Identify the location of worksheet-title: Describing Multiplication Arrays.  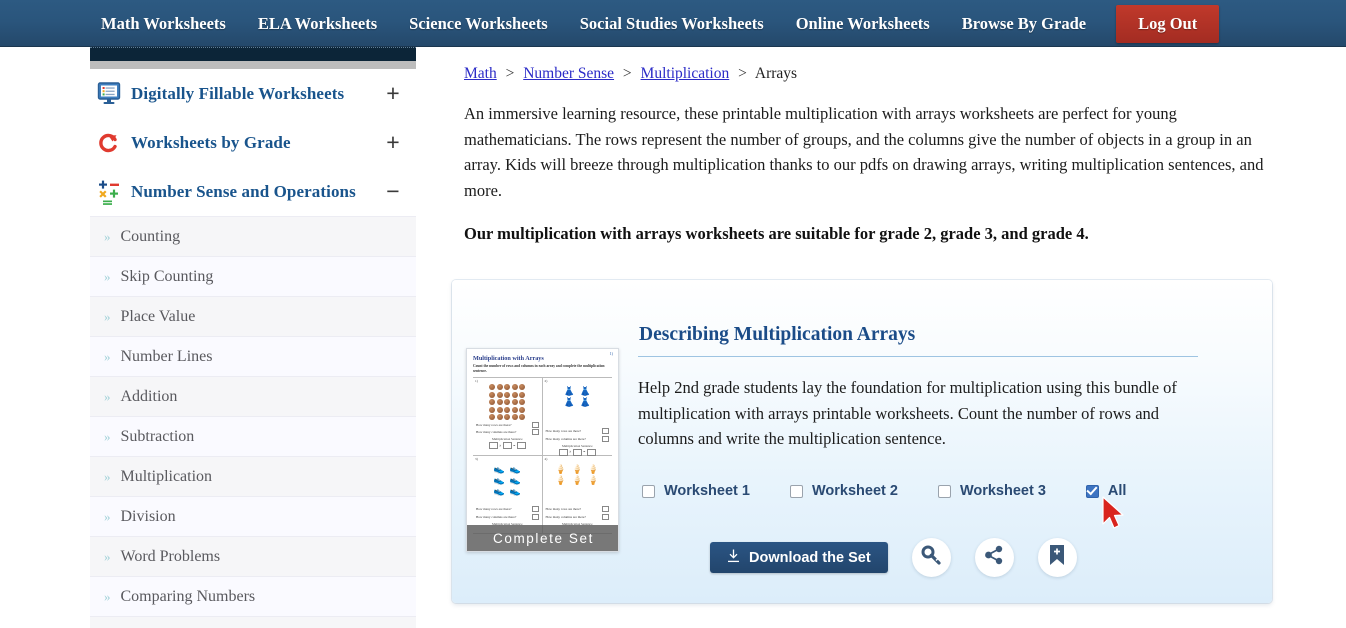
(777, 335).